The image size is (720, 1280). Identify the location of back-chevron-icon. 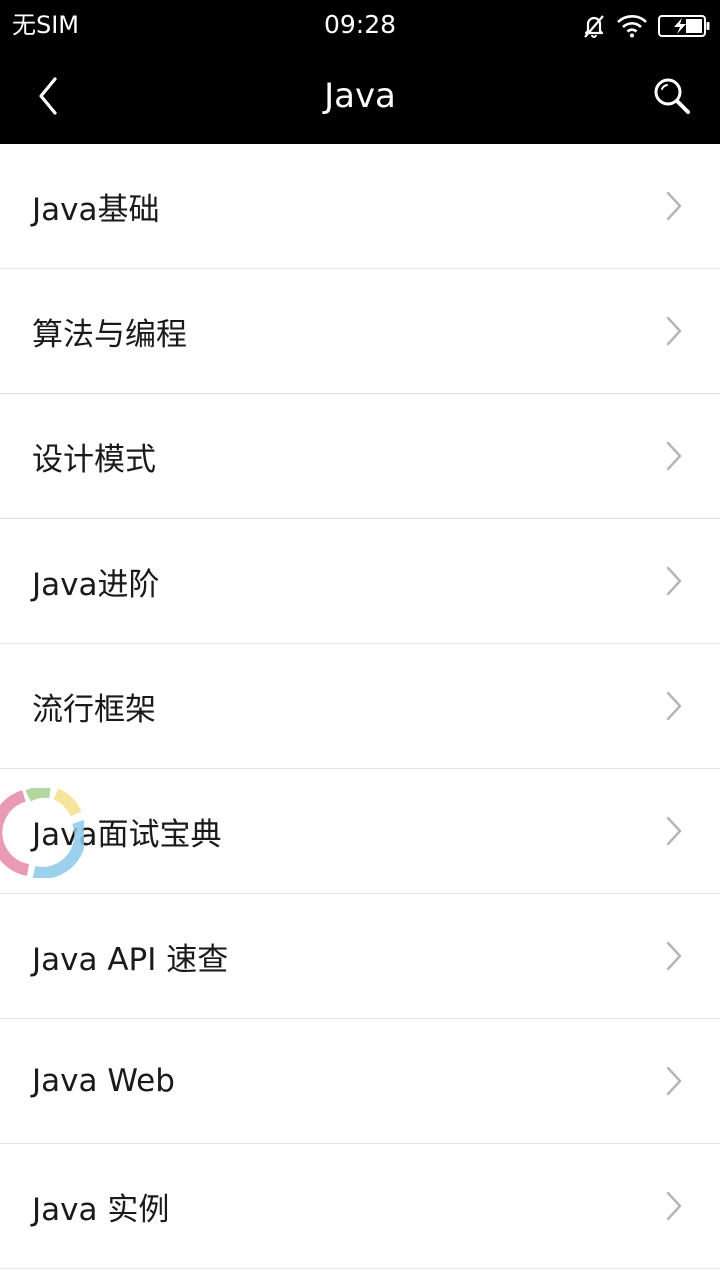
(48, 98).